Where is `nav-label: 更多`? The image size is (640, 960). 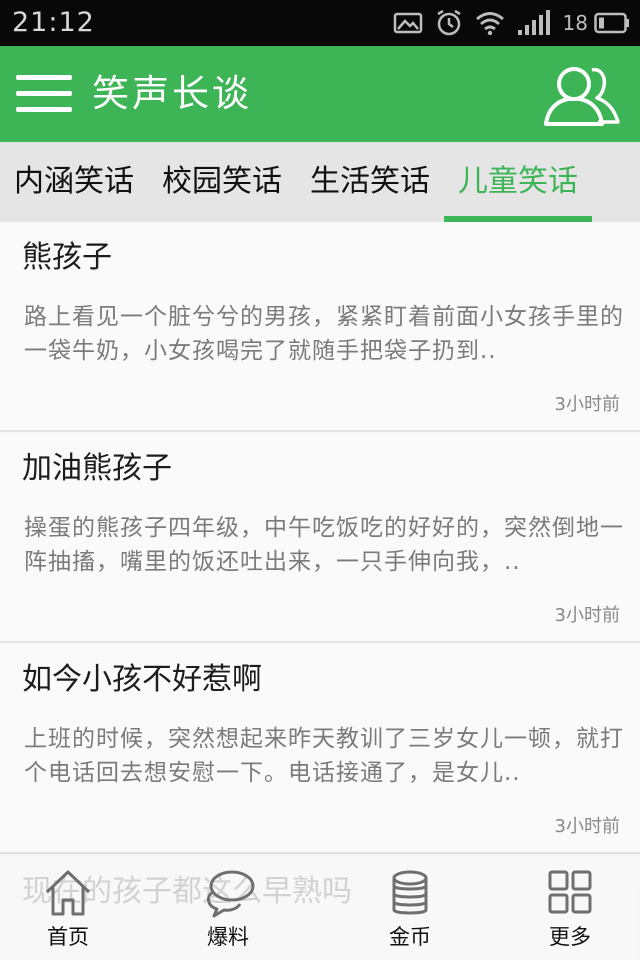
nav-label: 更多 is located at coordinates (570, 937).